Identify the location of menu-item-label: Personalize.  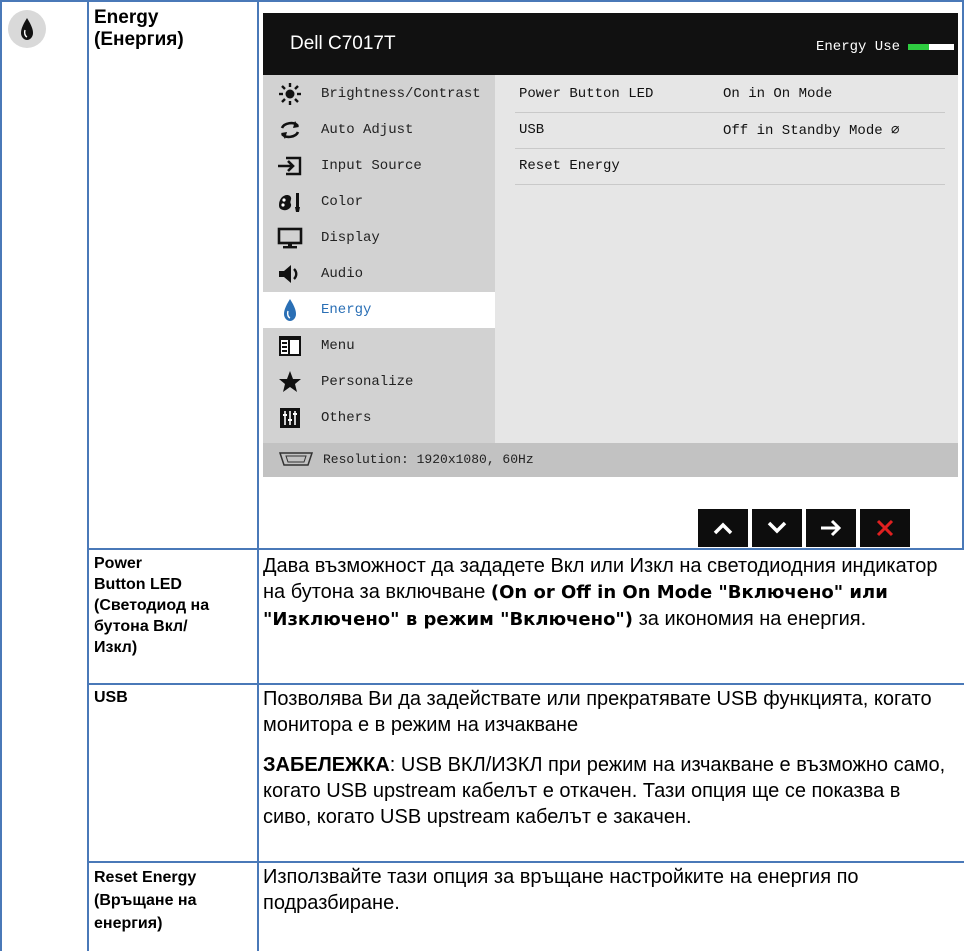
(367, 382).